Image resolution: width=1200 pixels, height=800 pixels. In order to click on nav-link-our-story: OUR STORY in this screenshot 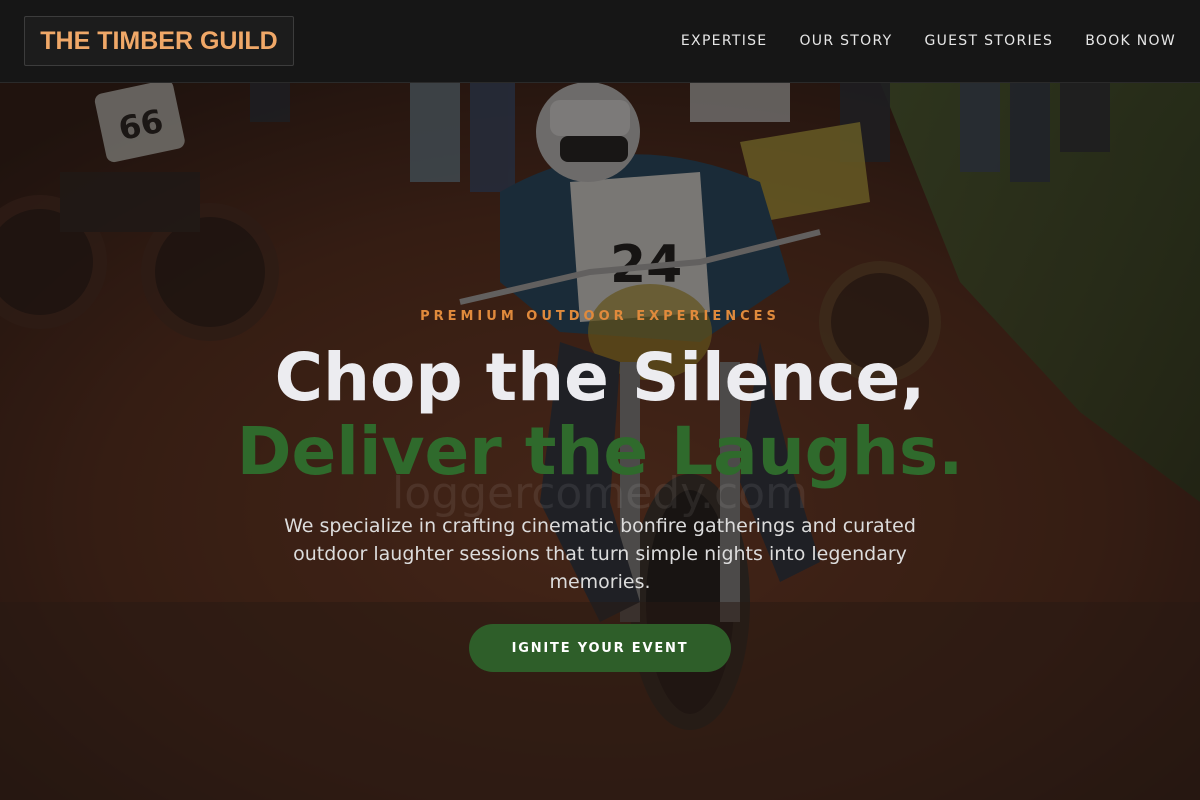, I will do `click(845, 41)`.